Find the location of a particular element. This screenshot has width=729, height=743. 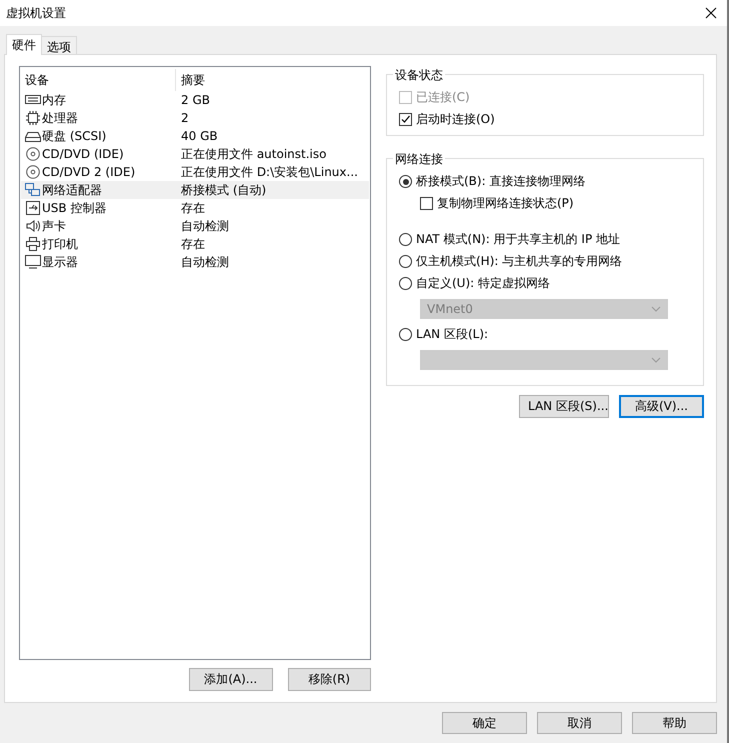

device-name: 硬盘 (SCSI) is located at coordinates (74, 136).